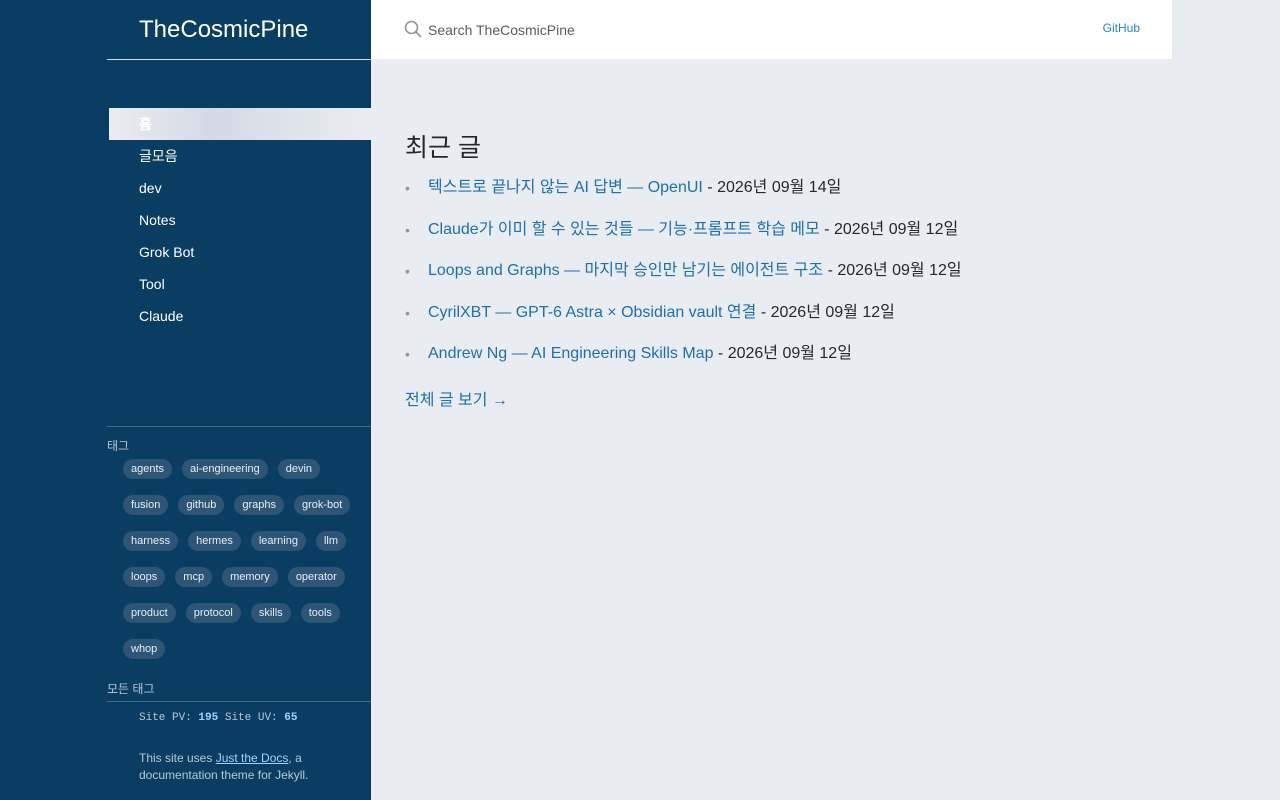 The width and height of the screenshot is (1280, 800). Describe the element at coordinates (320, 613) in the screenshot. I see `tag-tools: tools` at that location.